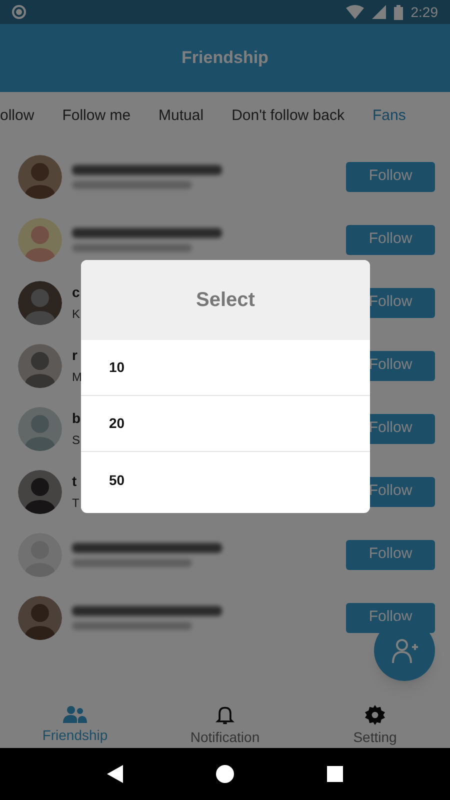 The image size is (450, 800). What do you see at coordinates (76, 502) in the screenshot?
I see `user-subtitle: T` at bounding box center [76, 502].